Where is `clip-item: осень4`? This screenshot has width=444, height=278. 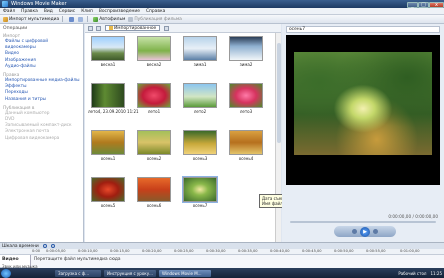
clip-item: осень4 is located at coordinates (246, 145).